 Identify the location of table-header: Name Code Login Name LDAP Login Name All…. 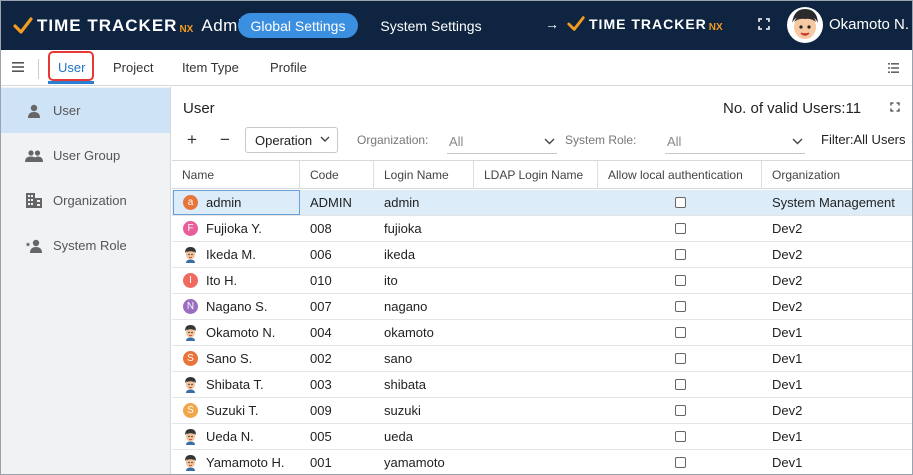
(542, 174).